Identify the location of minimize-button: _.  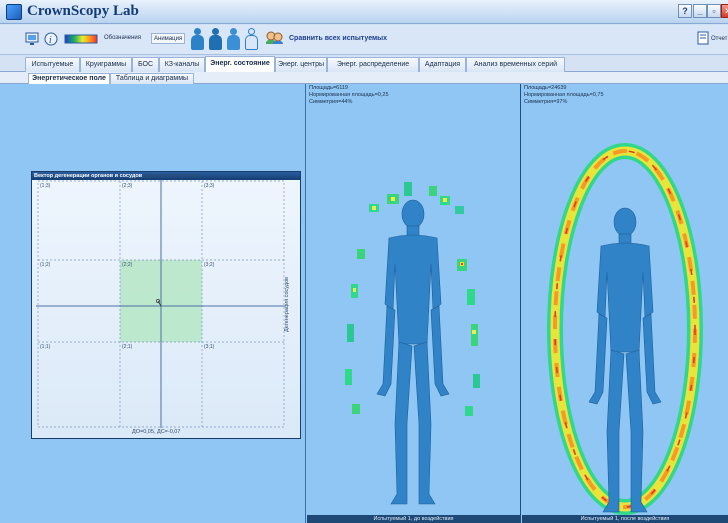
(700, 11).